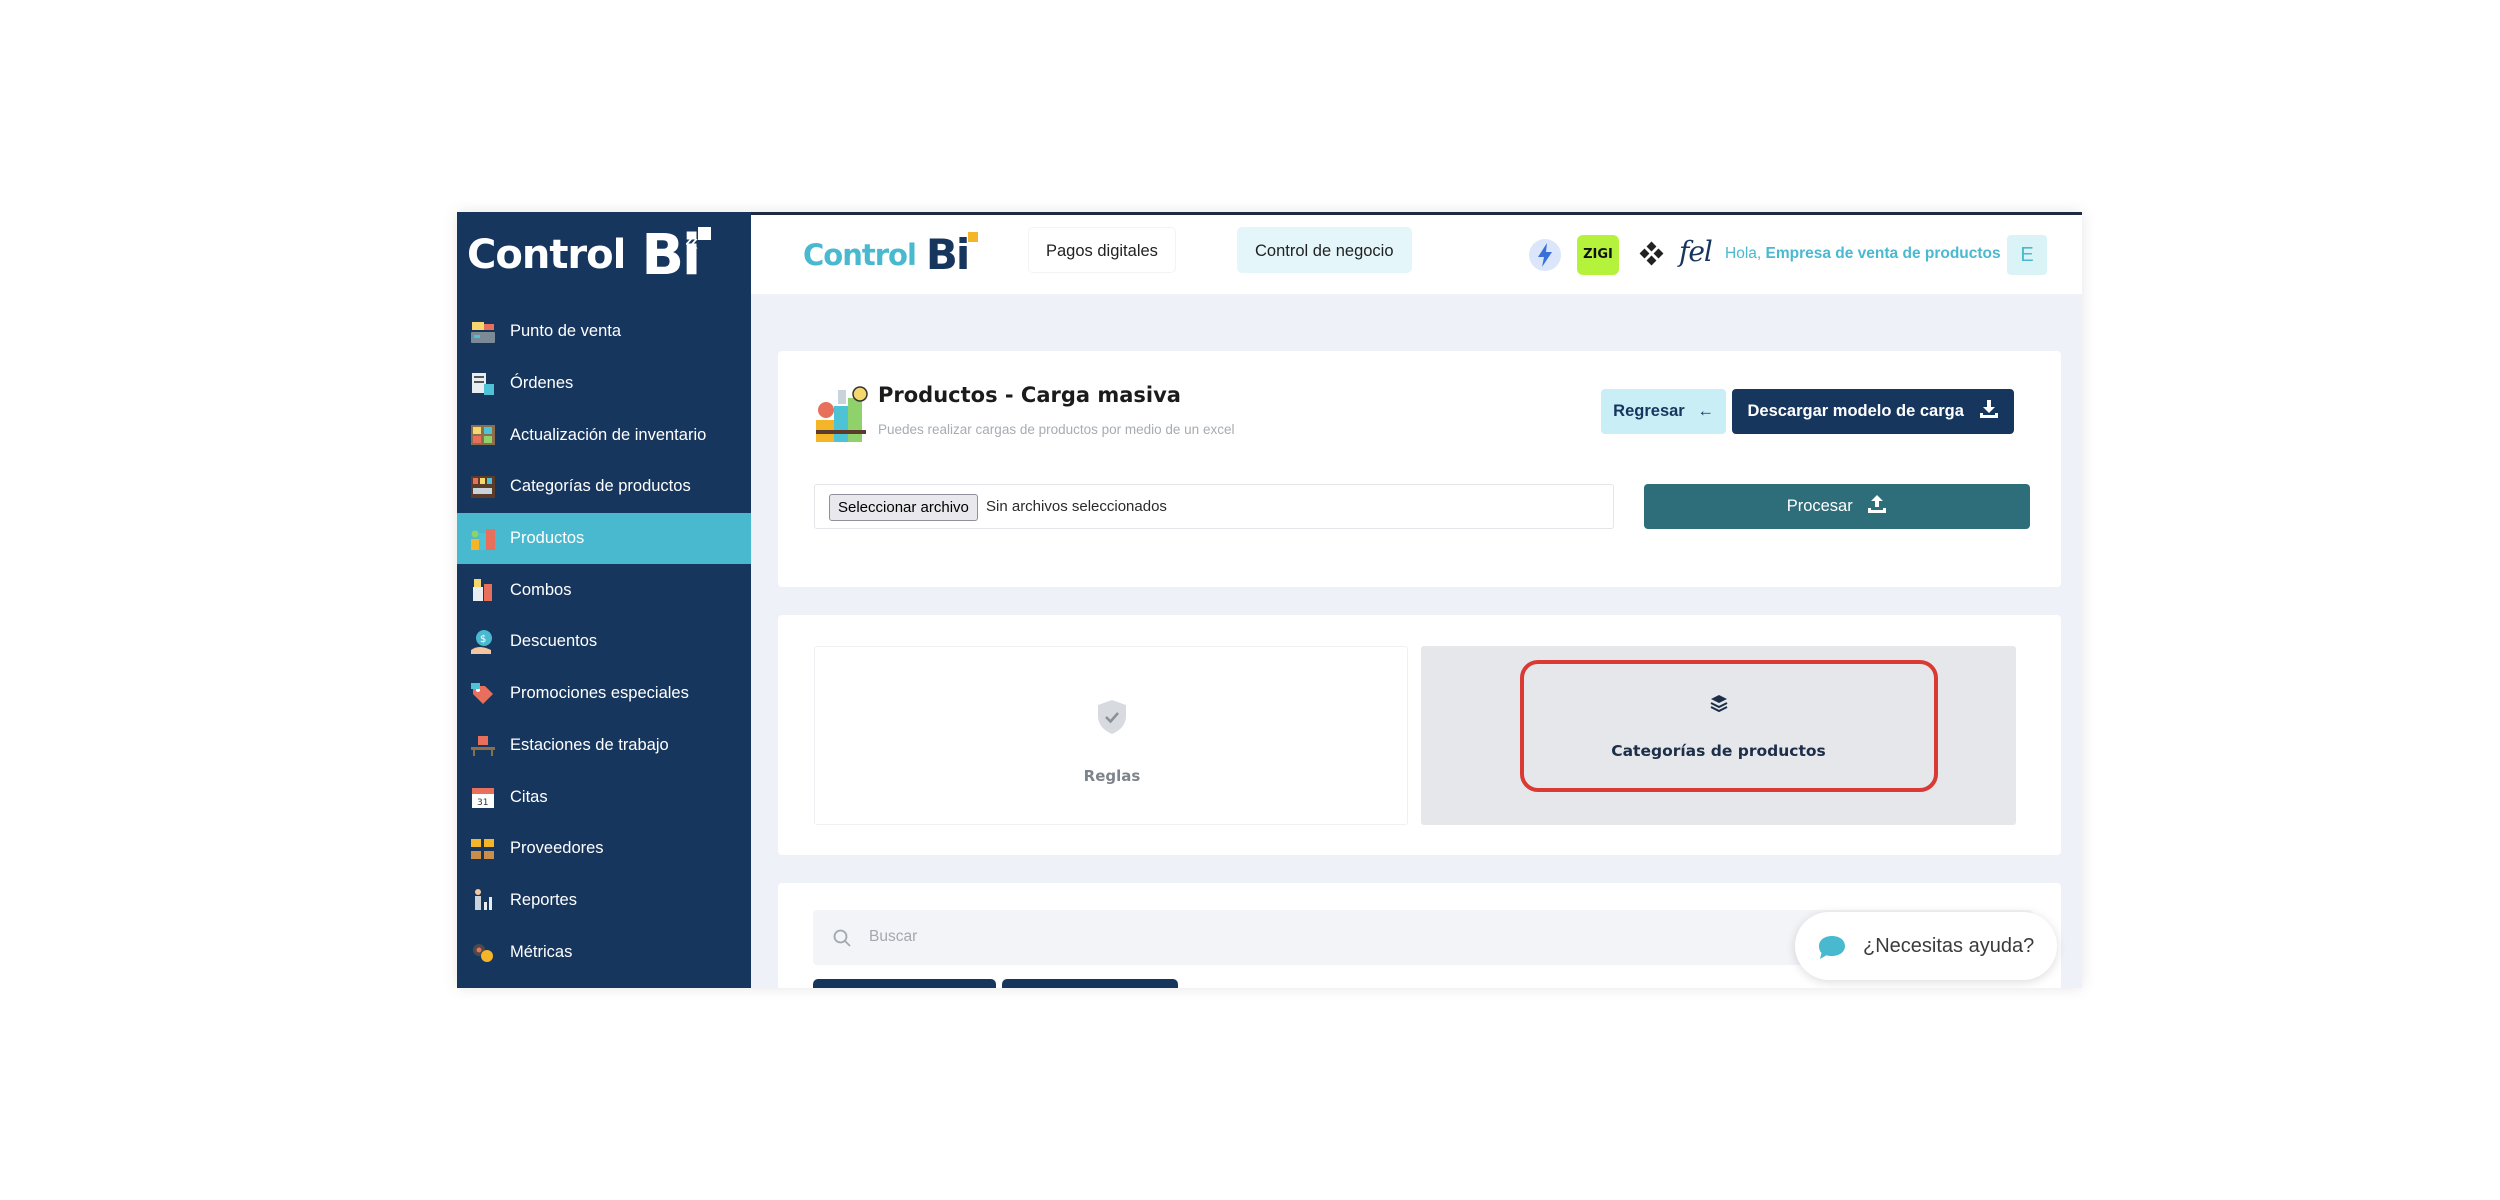  Describe the element at coordinates (1832, 947) in the screenshot. I see `chat-bubble-icon` at that location.